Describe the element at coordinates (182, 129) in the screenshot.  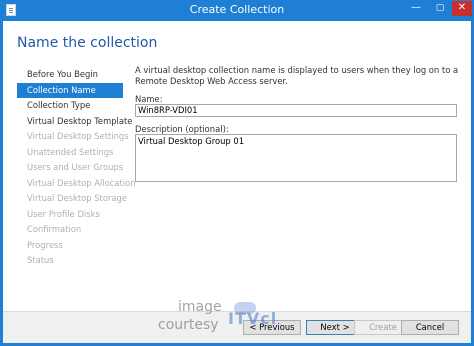
I see `description-label: Description (optional):` at that location.